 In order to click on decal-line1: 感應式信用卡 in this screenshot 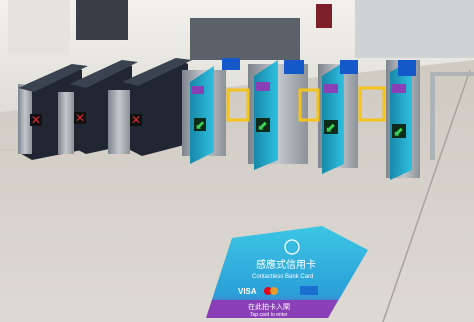, I will do `click(286, 264)`.